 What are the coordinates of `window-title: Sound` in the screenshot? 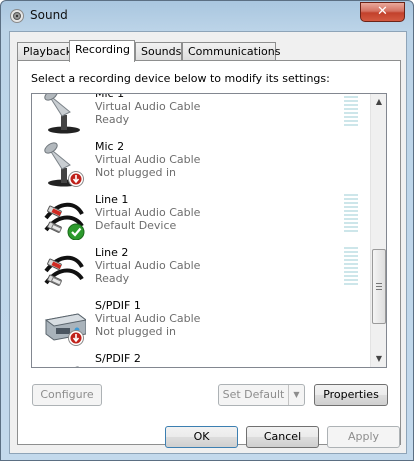 It's located at (49, 15).